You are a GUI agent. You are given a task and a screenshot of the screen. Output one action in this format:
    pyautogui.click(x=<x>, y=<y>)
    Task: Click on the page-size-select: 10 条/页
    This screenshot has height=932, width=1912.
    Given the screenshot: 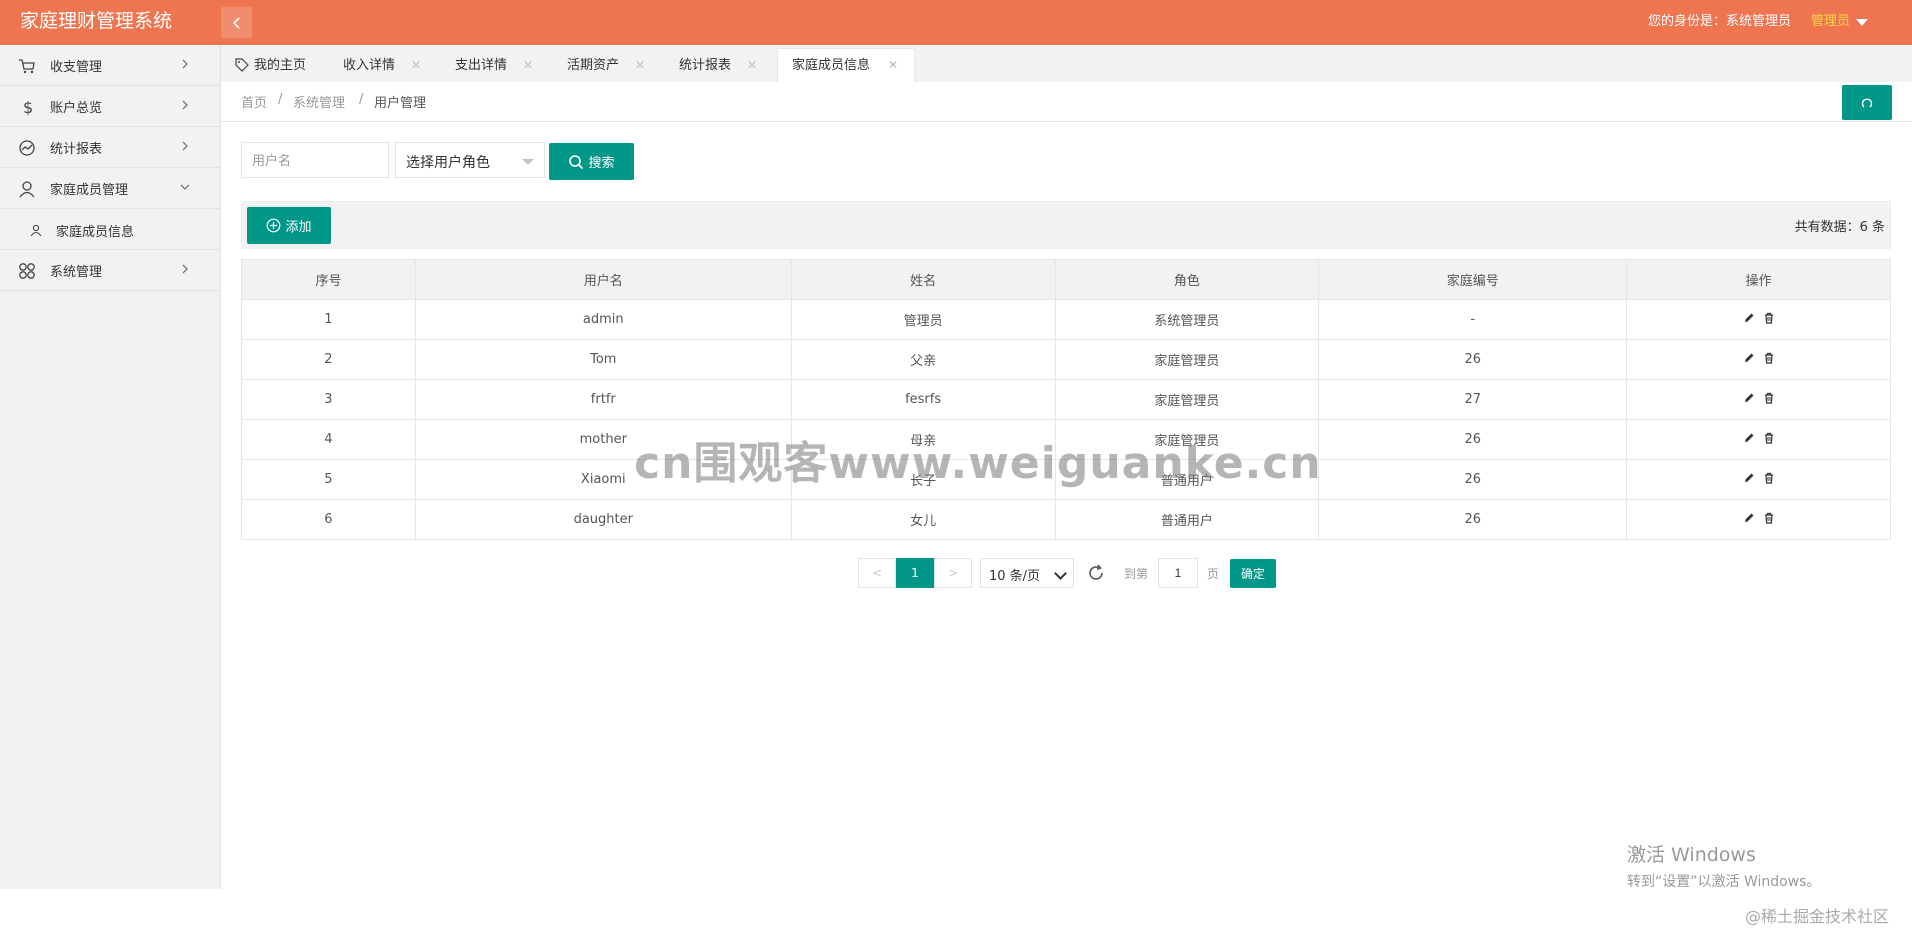 What is the action you would take?
    pyautogui.click(x=1027, y=573)
    